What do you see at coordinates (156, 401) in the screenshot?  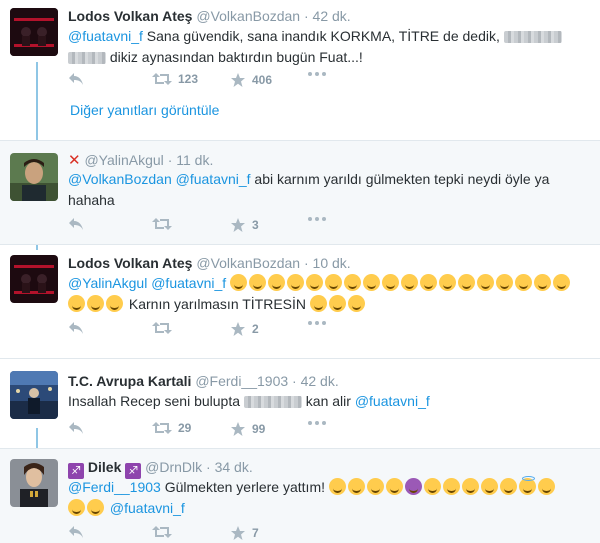 I see `tweet-text-part: Insallah Recep seni bulupta` at bounding box center [156, 401].